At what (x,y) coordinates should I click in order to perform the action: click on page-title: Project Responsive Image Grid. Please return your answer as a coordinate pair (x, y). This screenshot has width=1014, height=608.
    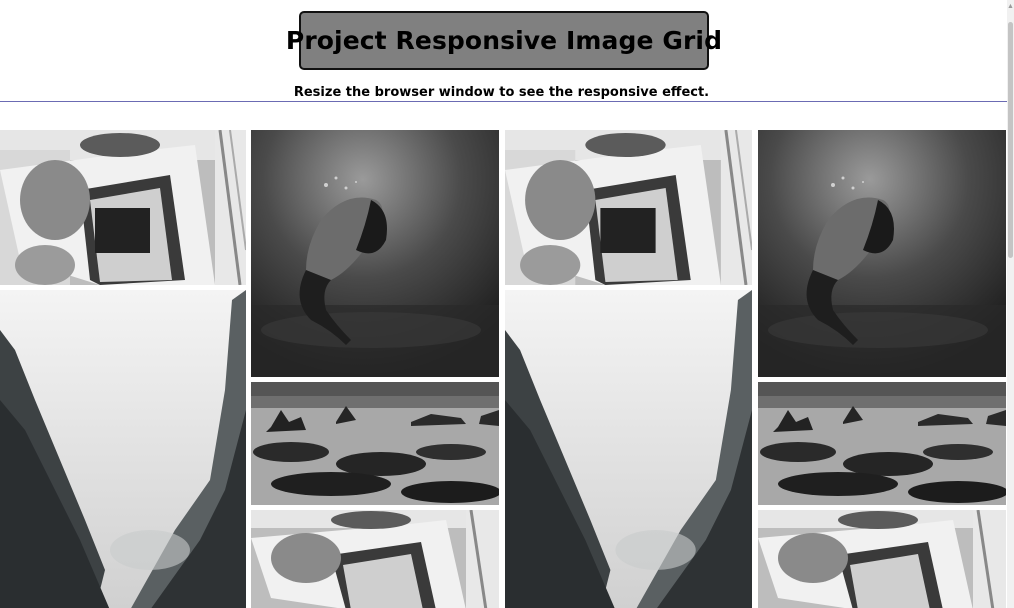
    Looking at the image, I should click on (504, 40).